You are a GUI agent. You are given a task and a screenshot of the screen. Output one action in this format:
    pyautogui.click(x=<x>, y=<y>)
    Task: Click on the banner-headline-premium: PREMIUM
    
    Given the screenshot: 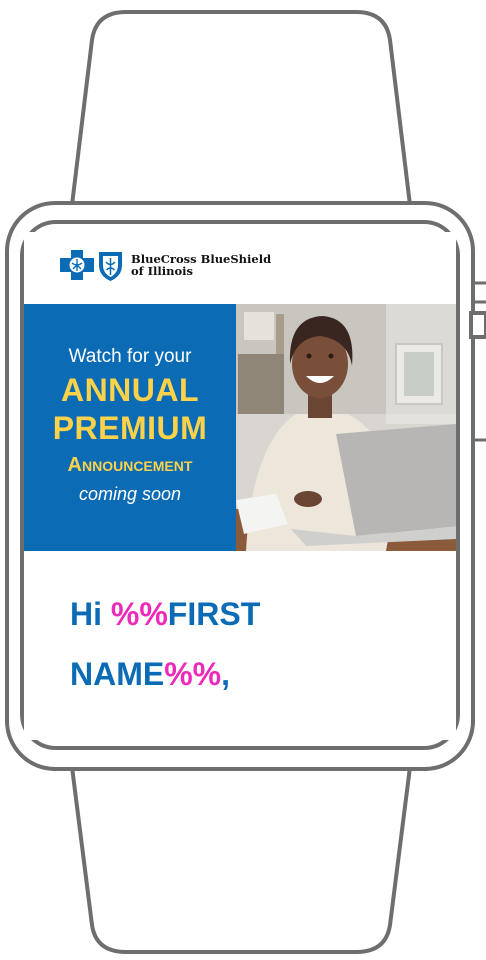 What is the action you would take?
    pyautogui.click(x=130, y=428)
    